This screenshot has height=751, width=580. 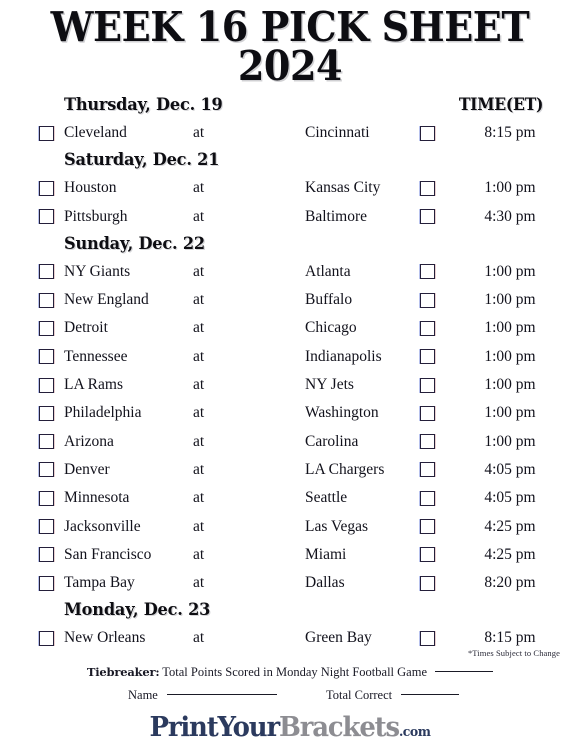 I want to click on day-header-label: Monday, Dec. 23, so click(x=137, y=610).